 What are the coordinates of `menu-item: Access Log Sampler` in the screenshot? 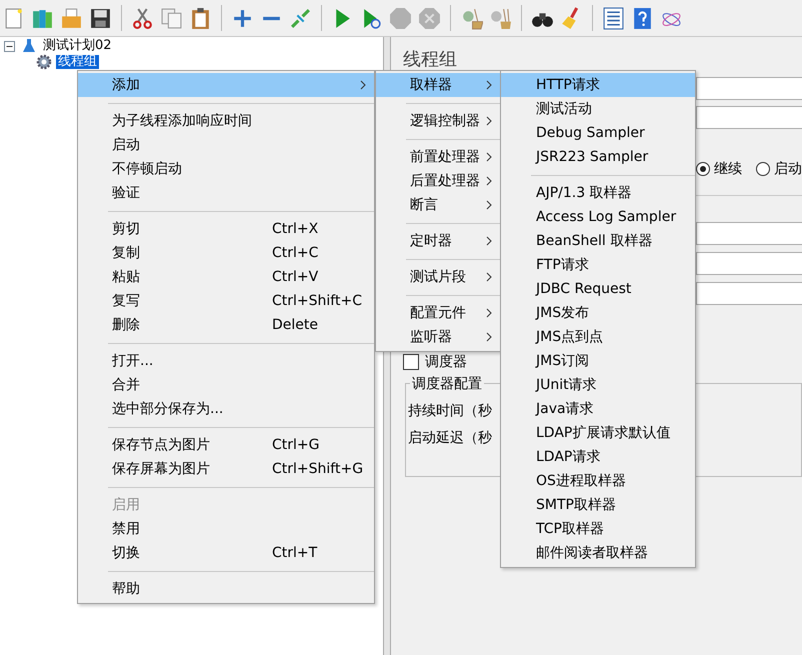 It's located at (598, 217).